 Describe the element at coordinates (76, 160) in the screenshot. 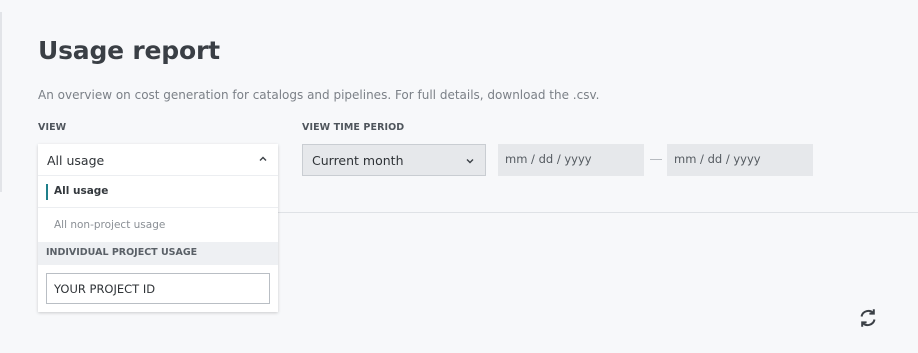

I see `view-selected-value: All usage` at that location.